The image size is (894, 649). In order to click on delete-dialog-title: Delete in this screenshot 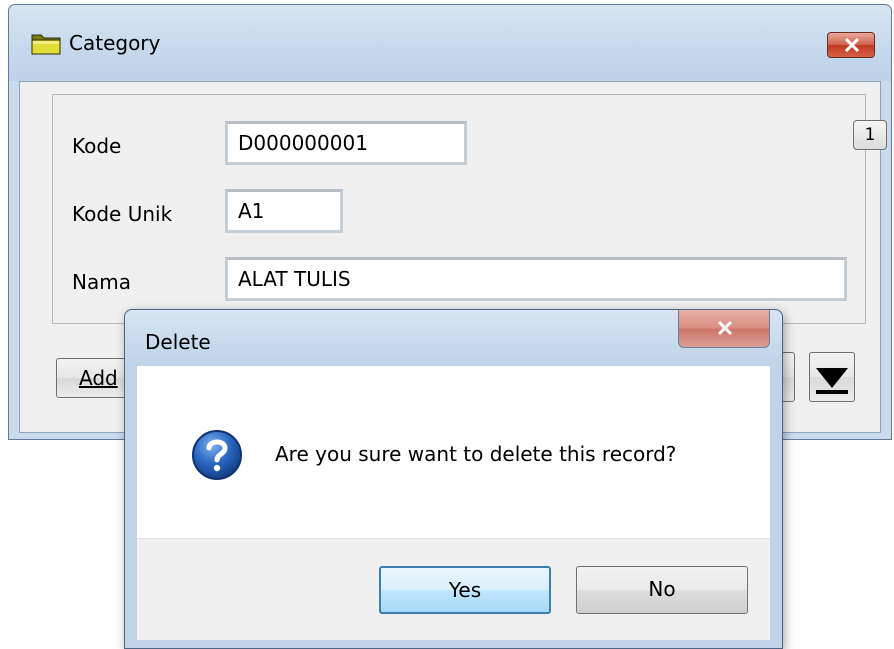, I will do `click(178, 342)`.